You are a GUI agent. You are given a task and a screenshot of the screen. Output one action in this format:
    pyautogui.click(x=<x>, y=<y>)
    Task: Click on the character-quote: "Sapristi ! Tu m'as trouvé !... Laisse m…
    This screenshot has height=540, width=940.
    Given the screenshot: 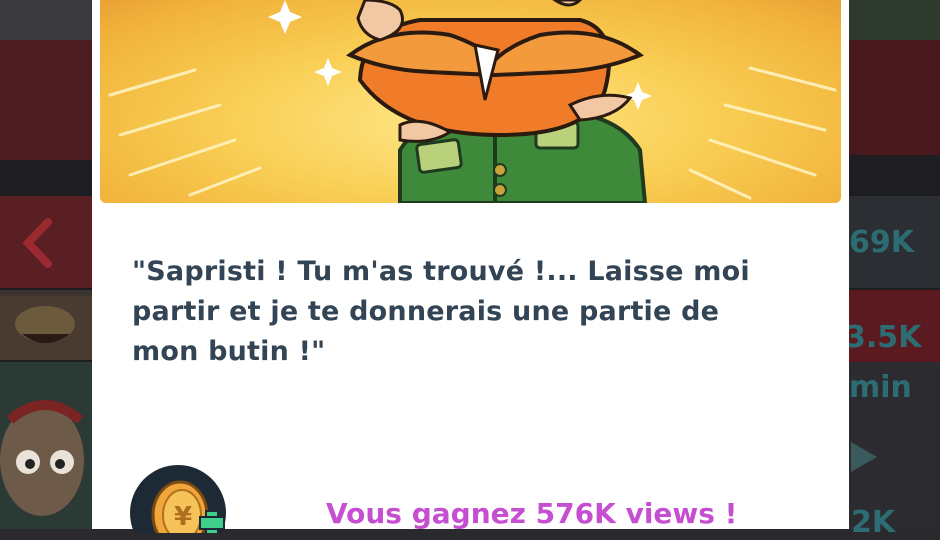 What is the action you would take?
    pyautogui.click(x=441, y=311)
    